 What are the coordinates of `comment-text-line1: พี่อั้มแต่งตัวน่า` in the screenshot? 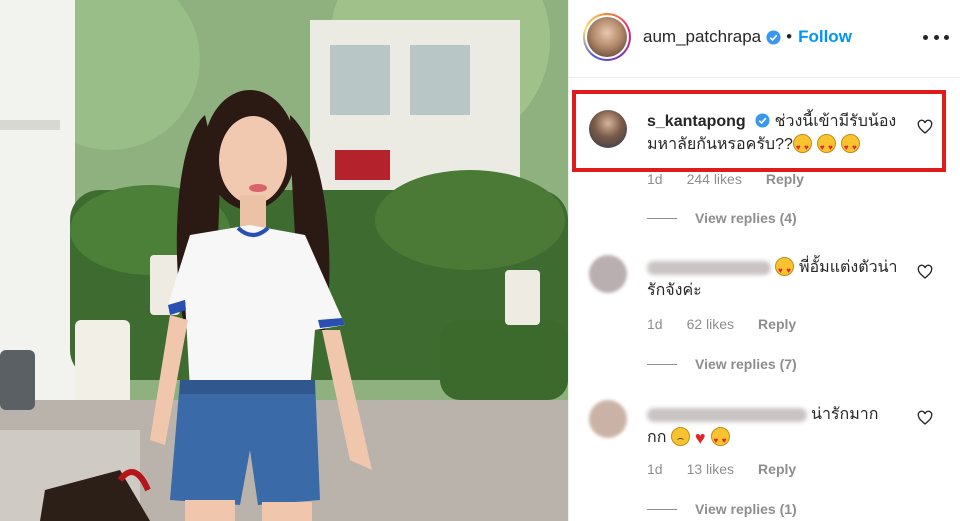 It's located at (848, 267).